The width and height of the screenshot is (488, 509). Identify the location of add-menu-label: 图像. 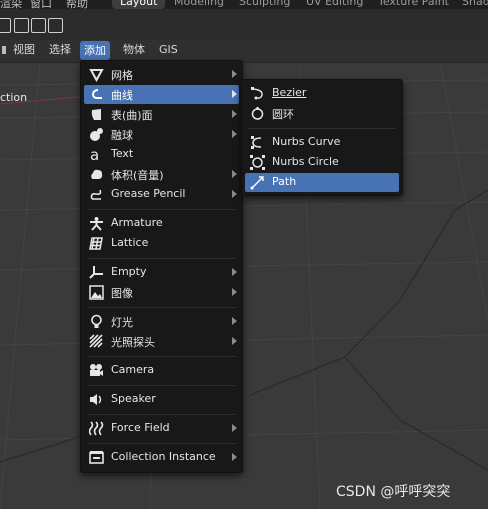
(122, 293).